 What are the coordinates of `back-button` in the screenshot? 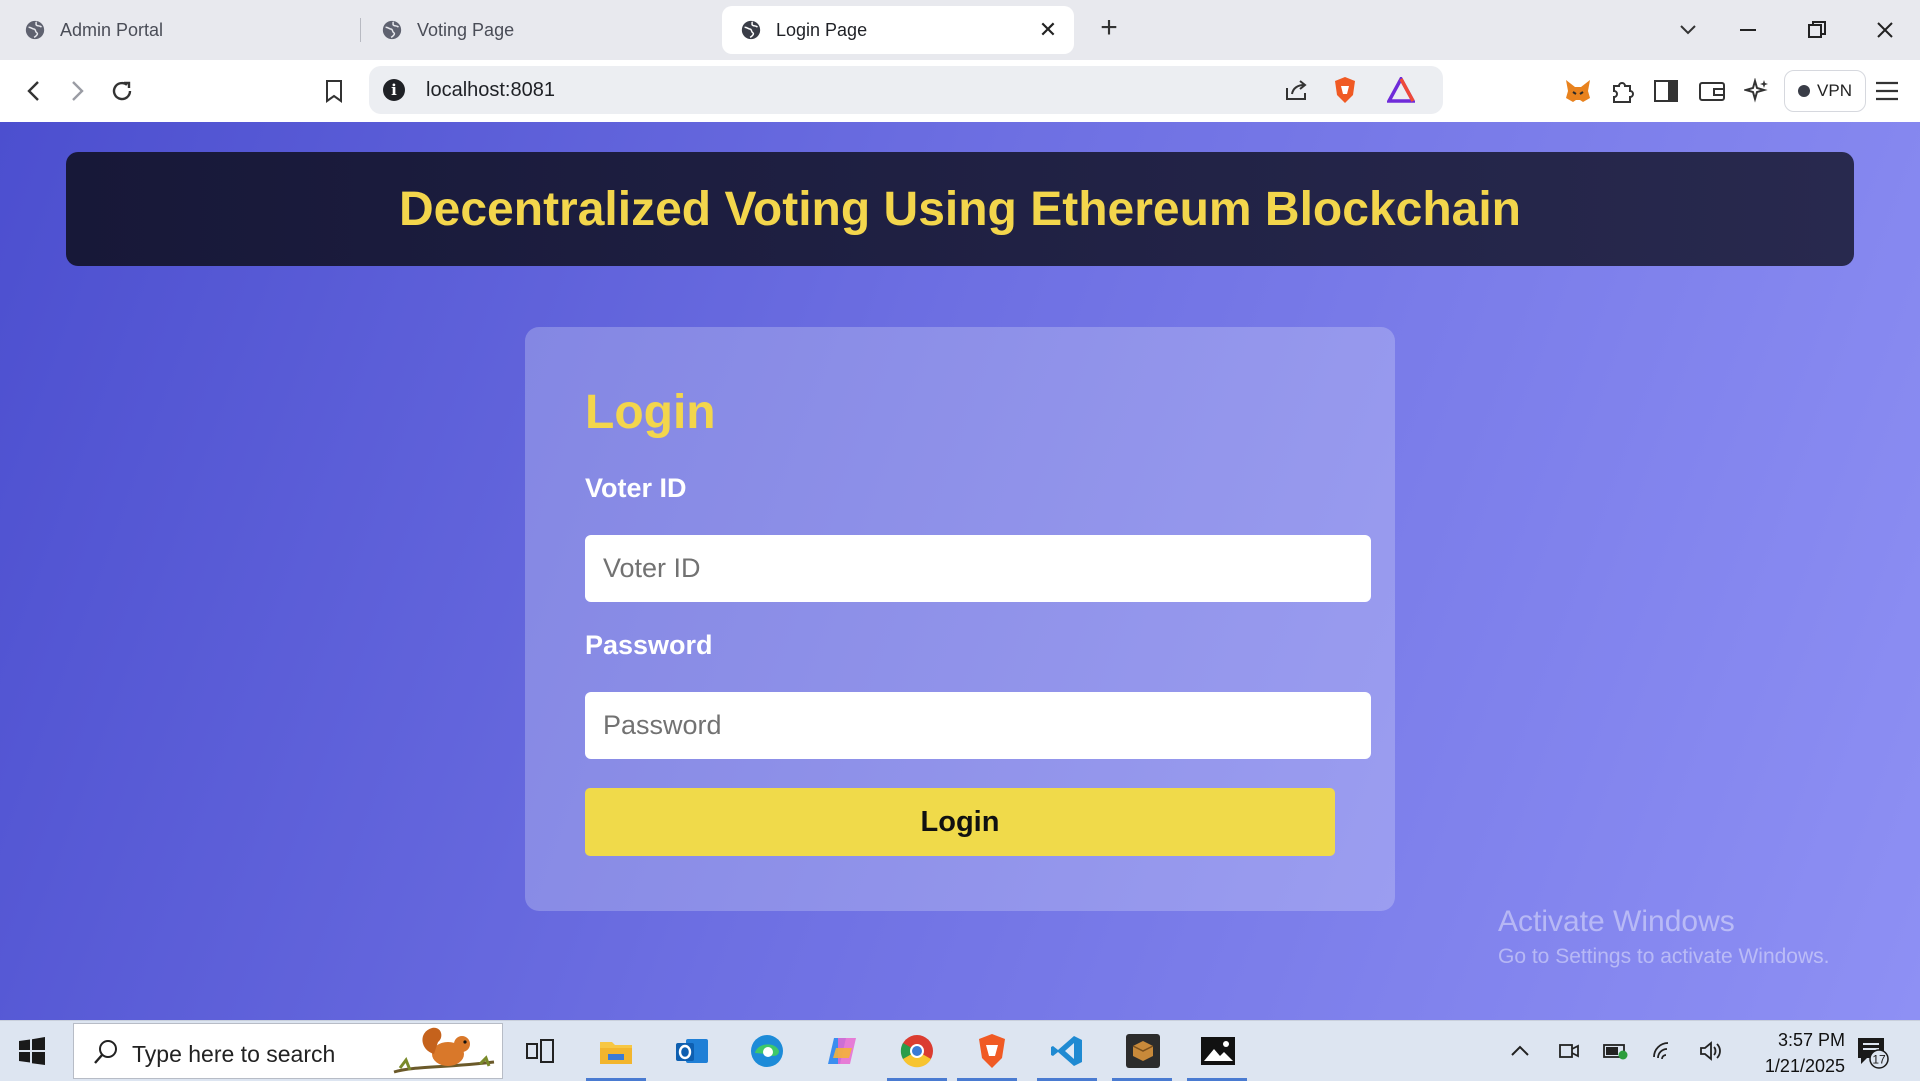 It's located at (34, 91).